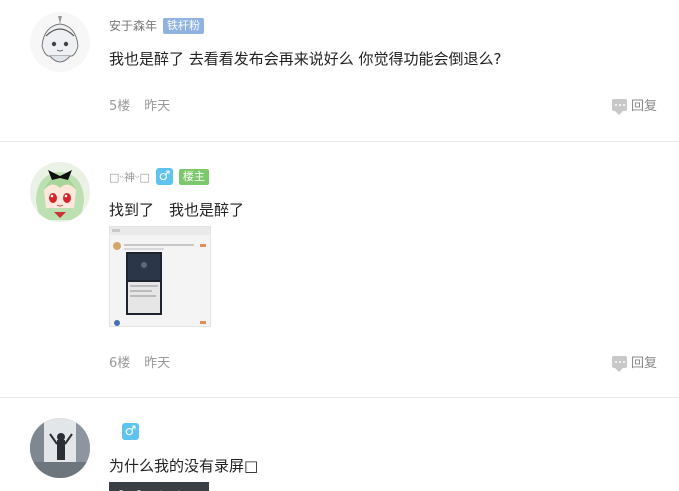 The height and width of the screenshot is (491, 679). Describe the element at coordinates (139, 104) in the screenshot. I see `post-footer: 5楼 昨天` at that location.